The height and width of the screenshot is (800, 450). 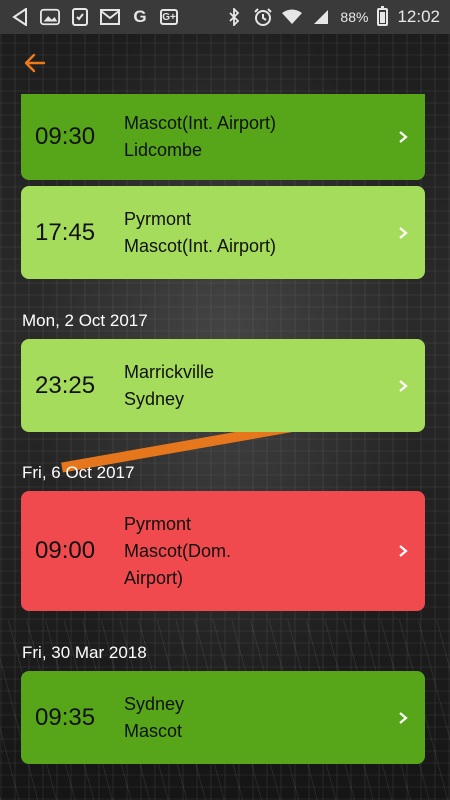 What do you see at coordinates (65, 717) in the screenshot?
I see `trip-time: 09:35` at bounding box center [65, 717].